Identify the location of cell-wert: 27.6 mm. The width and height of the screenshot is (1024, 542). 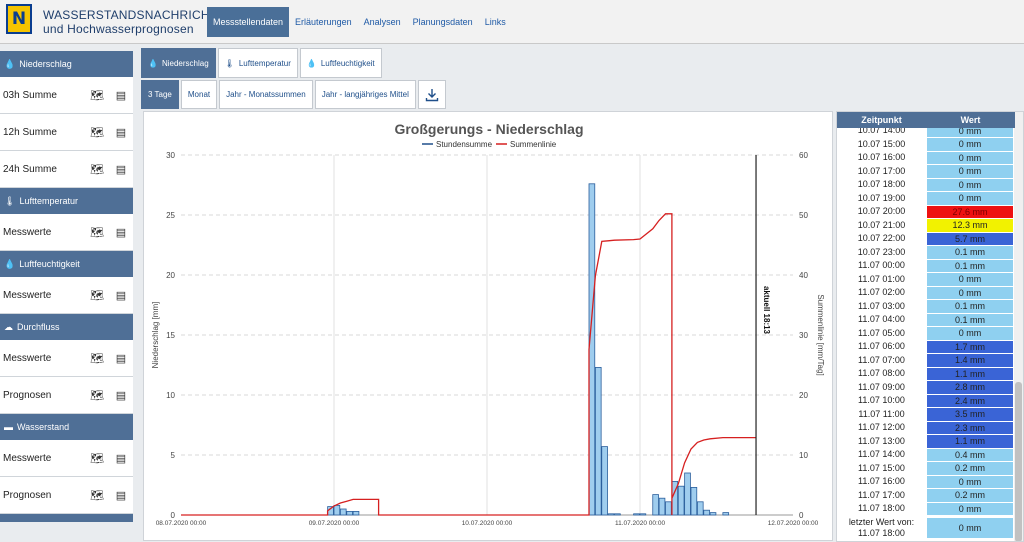
(970, 211).